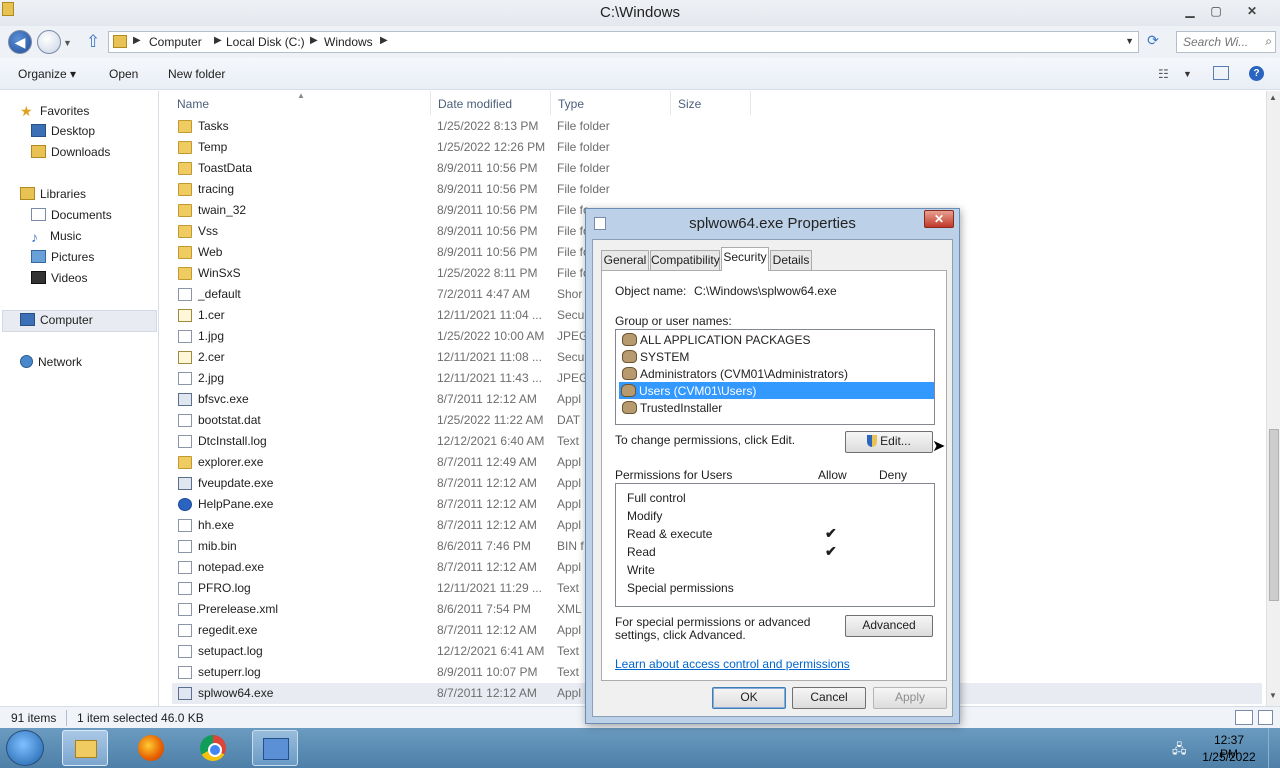 The width and height of the screenshot is (1280, 768). I want to click on search-input, so click(1222, 42).